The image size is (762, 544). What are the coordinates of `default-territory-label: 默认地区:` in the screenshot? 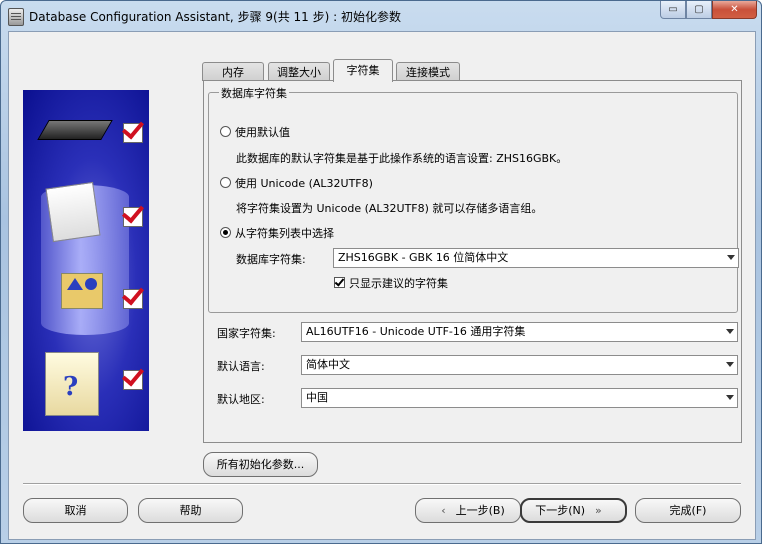 It's located at (241, 399).